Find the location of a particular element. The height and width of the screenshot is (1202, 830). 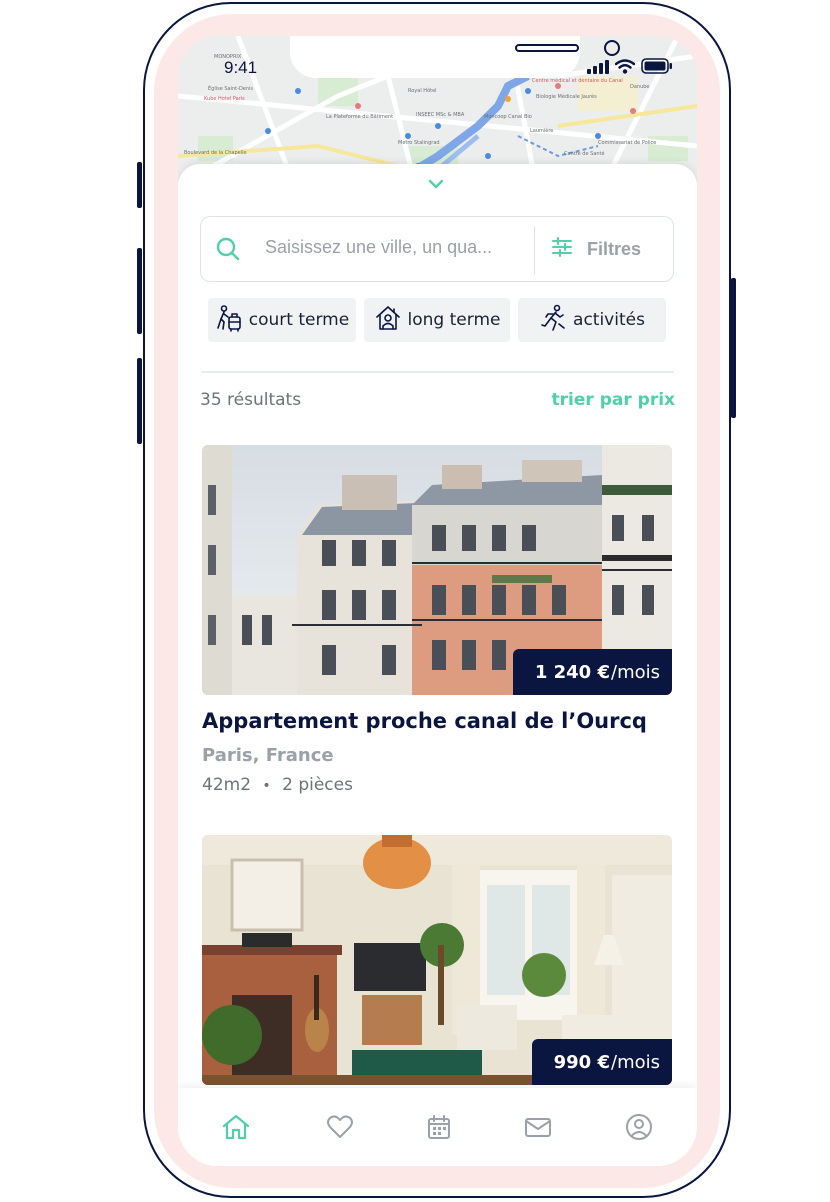

listing-area: 42m2 is located at coordinates (227, 785).